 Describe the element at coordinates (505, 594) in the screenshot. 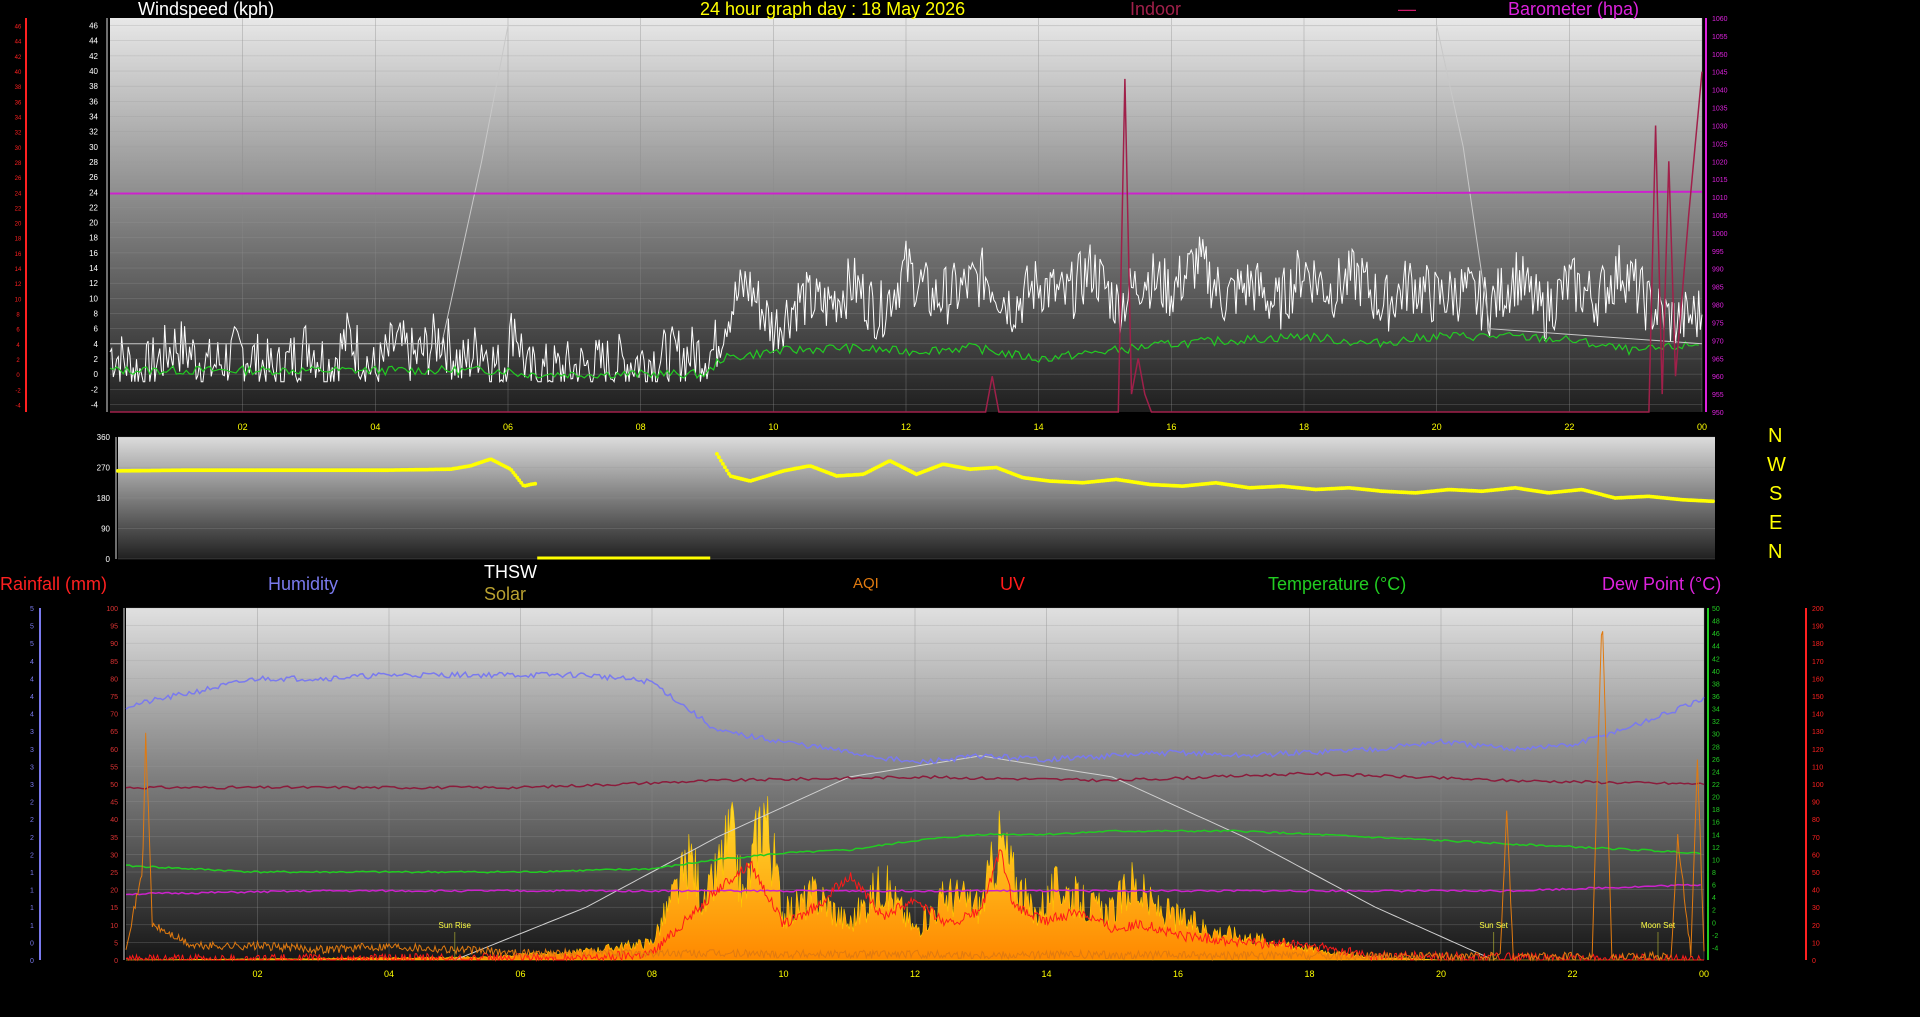

I see `legend-solar: Solar` at that location.